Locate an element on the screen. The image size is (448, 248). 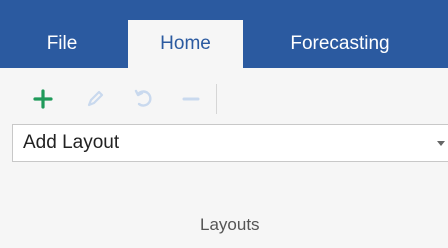
delete-layout-button is located at coordinates (191, 99).